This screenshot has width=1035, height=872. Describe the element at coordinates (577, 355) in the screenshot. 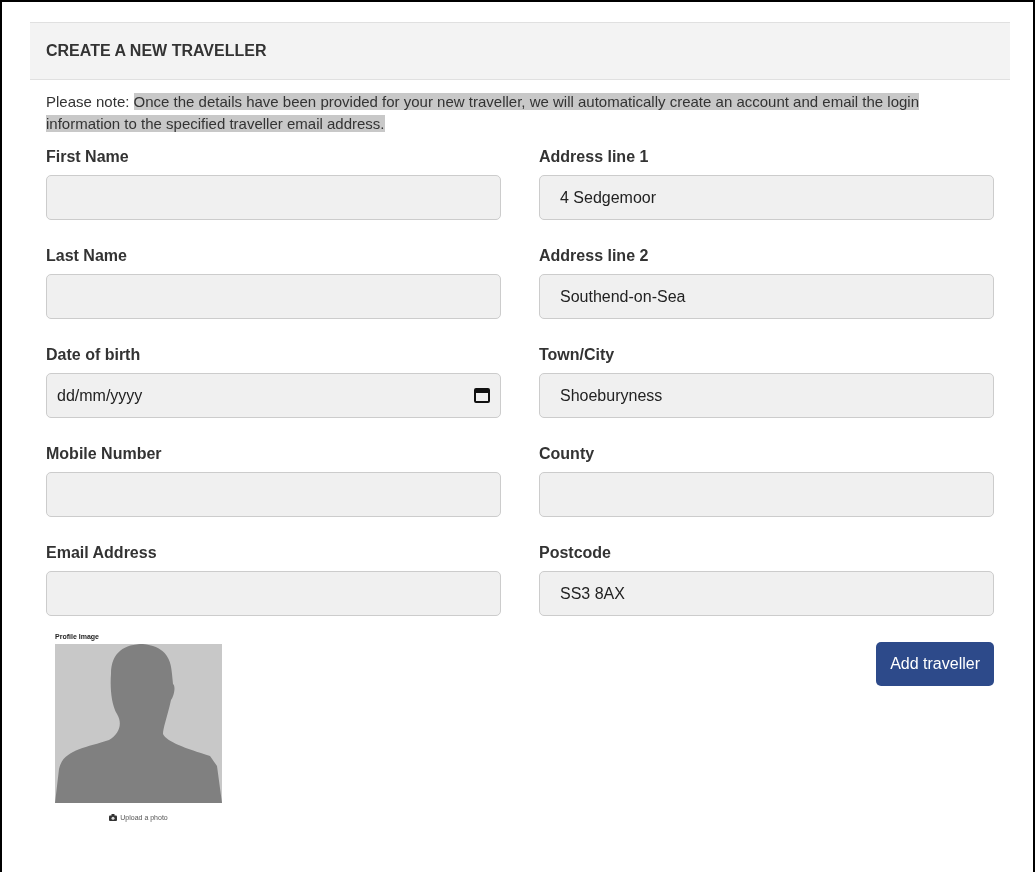

I see `field-label: Town/City` at that location.